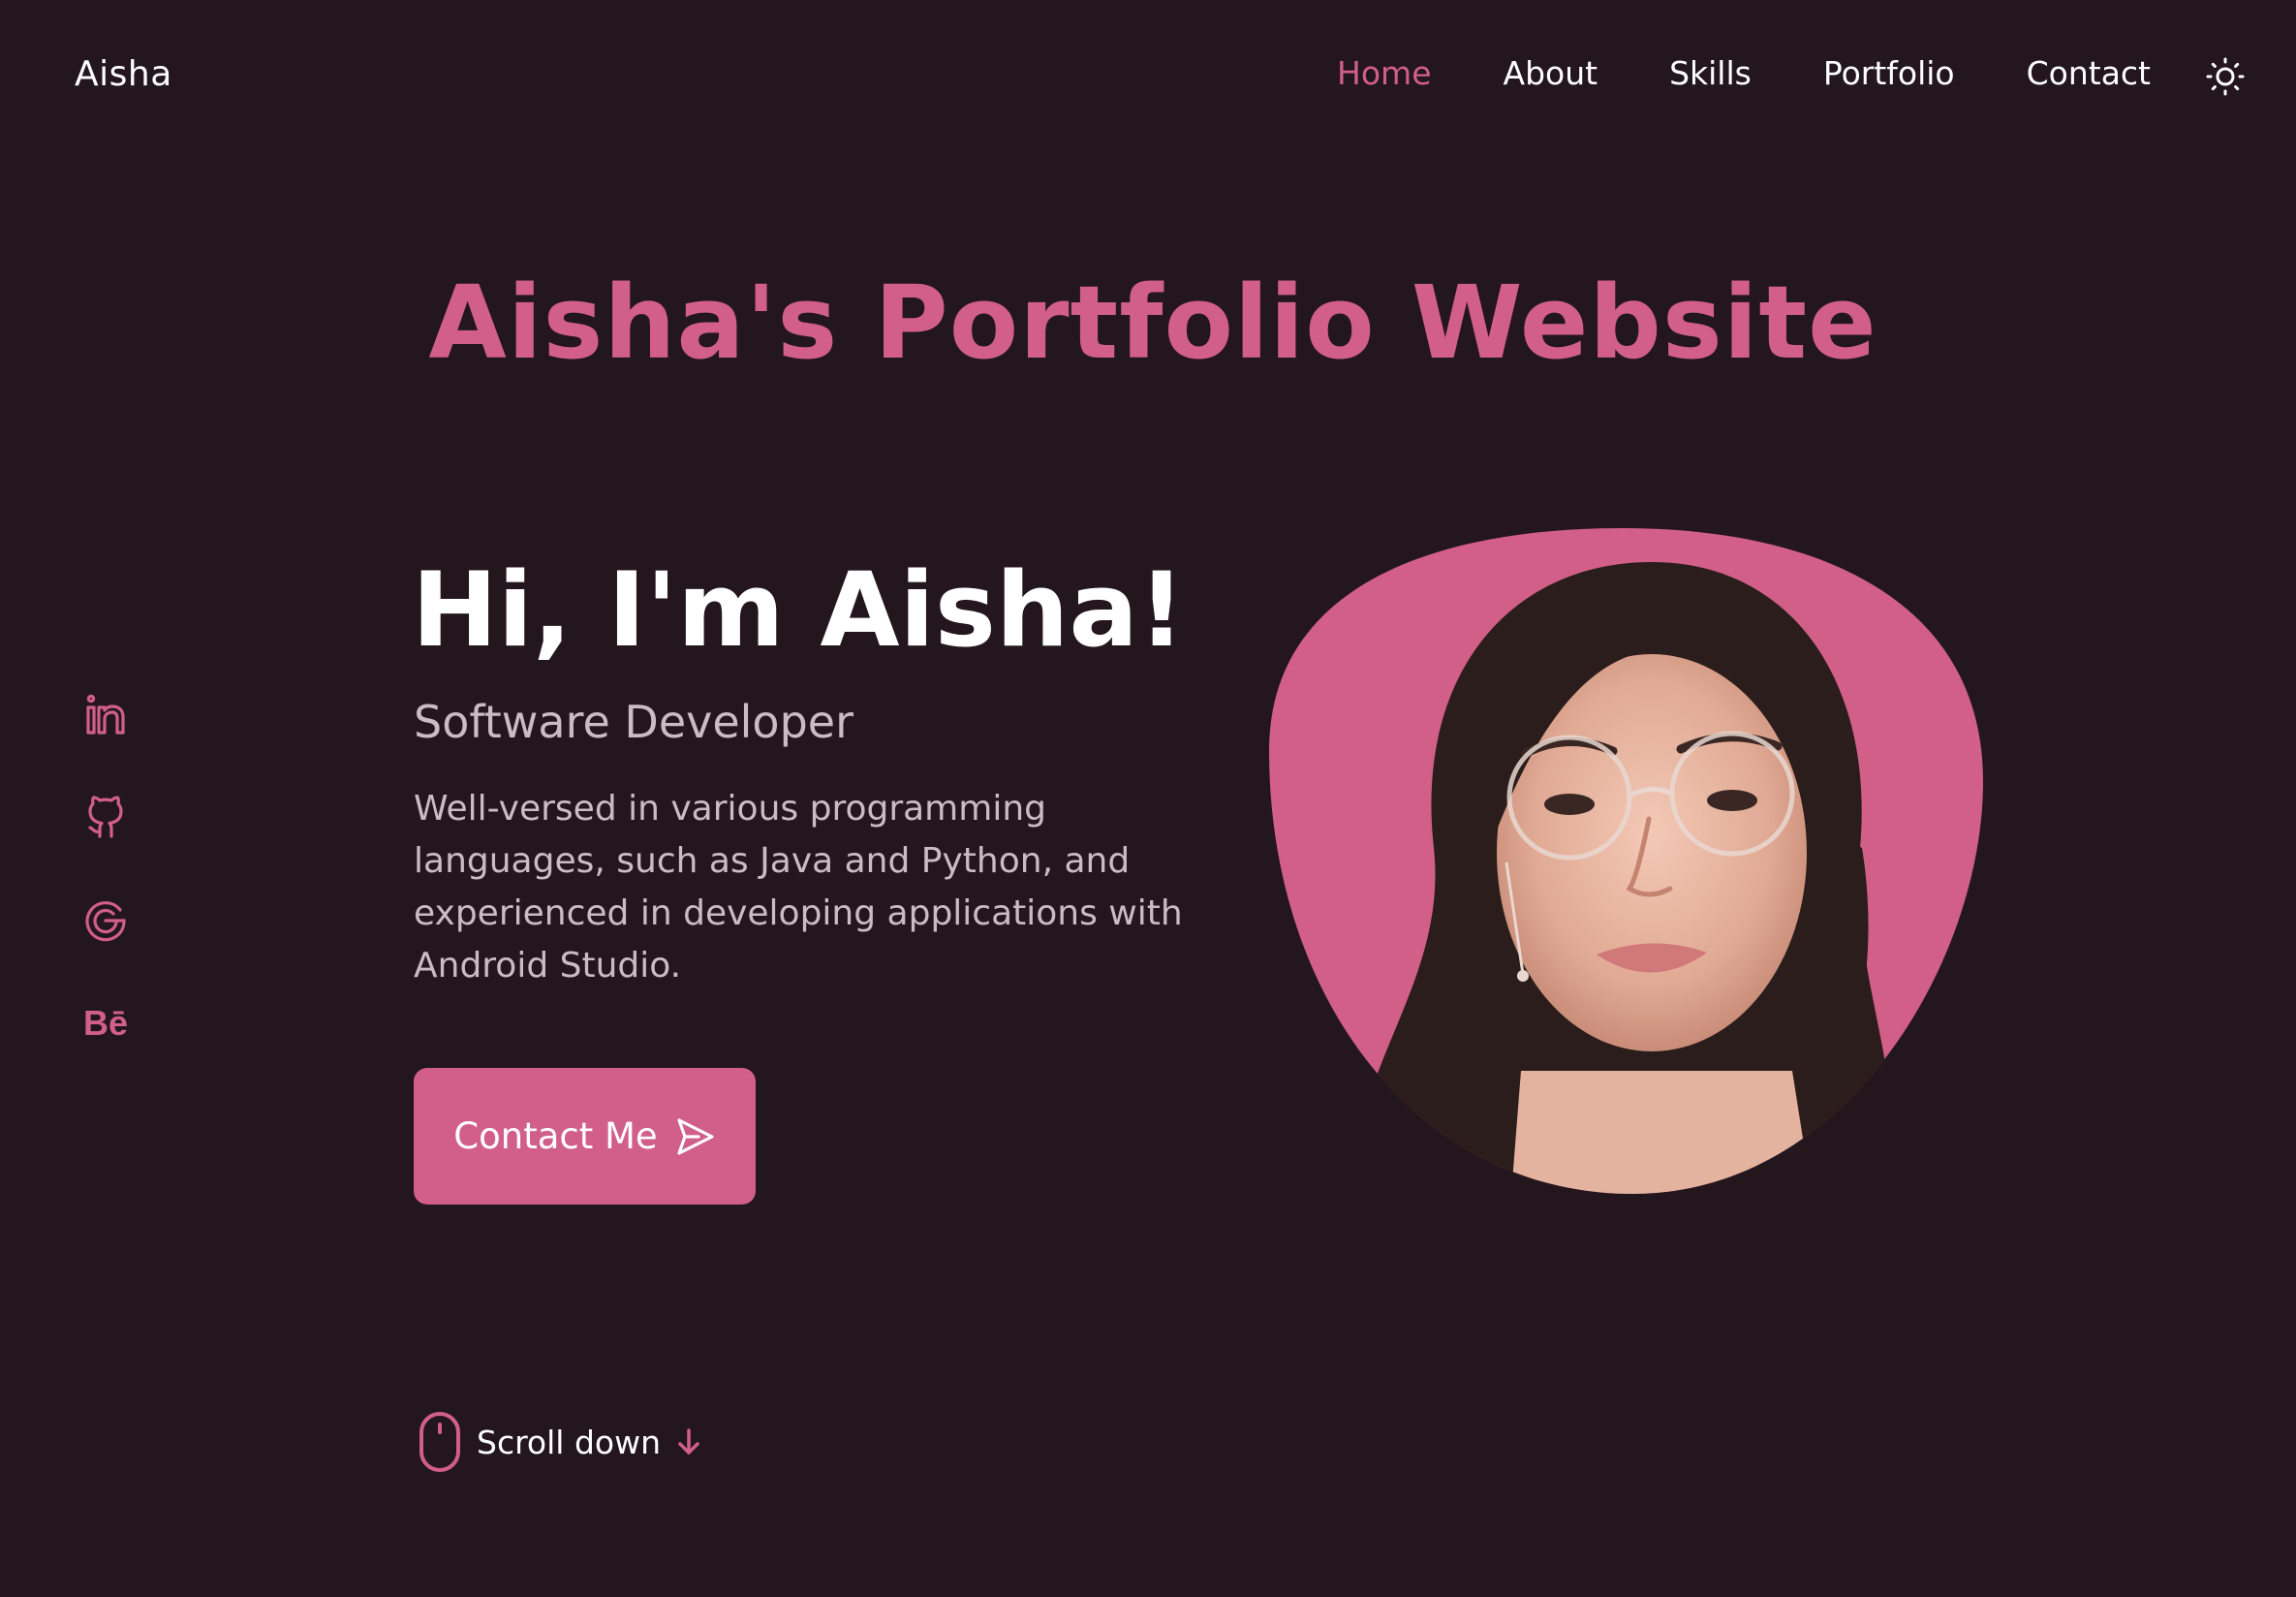 The height and width of the screenshot is (1597, 2296). I want to click on site-title: Aisha's Portfolio Website, so click(1152, 323).